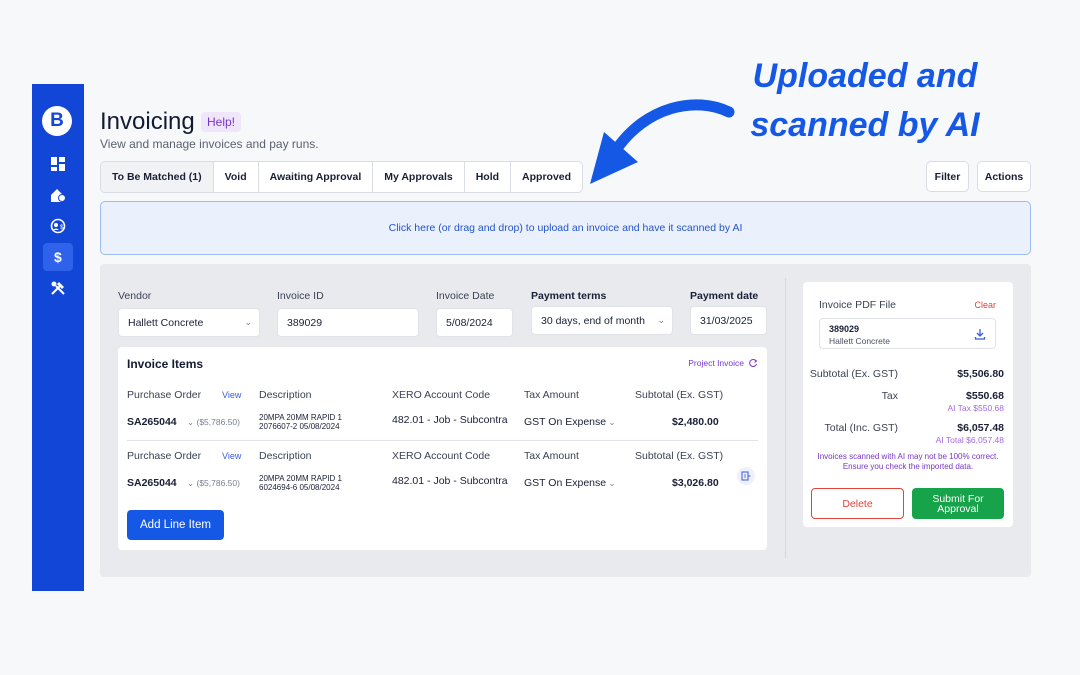 The image size is (1080, 675). What do you see at coordinates (844, 329) in the screenshot?
I see `pdf-file-id: 389029` at bounding box center [844, 329].